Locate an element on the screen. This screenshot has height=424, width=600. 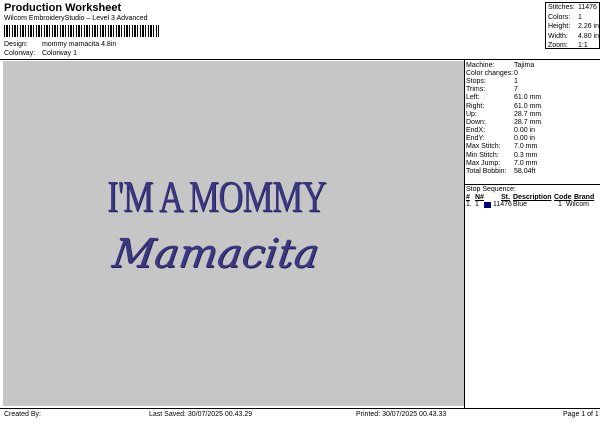
info-row: Max Jump: 7.0 mm is located at coordinates (502, 163).